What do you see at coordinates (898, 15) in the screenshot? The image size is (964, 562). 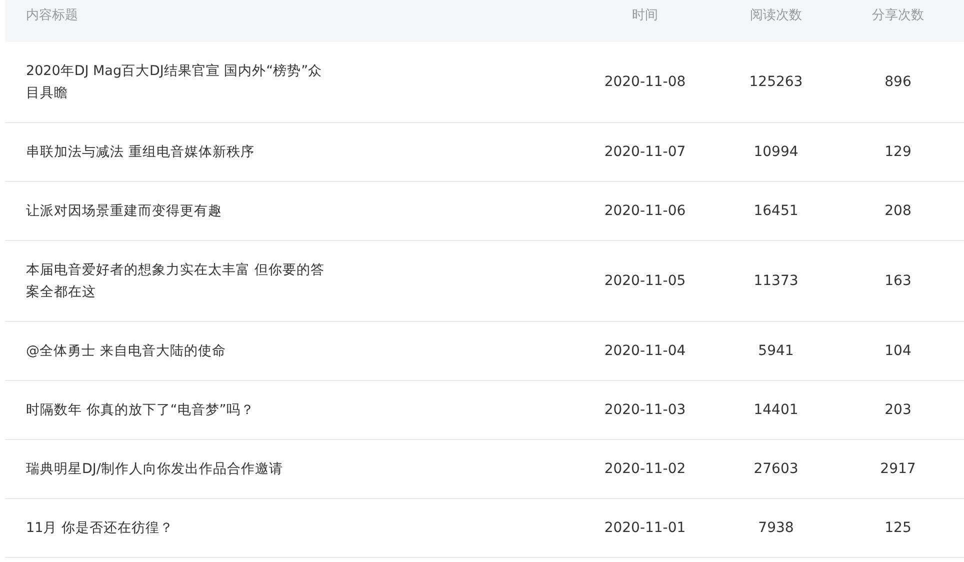 I see `column-header: 分享次数` at bounding box center [898, 15].